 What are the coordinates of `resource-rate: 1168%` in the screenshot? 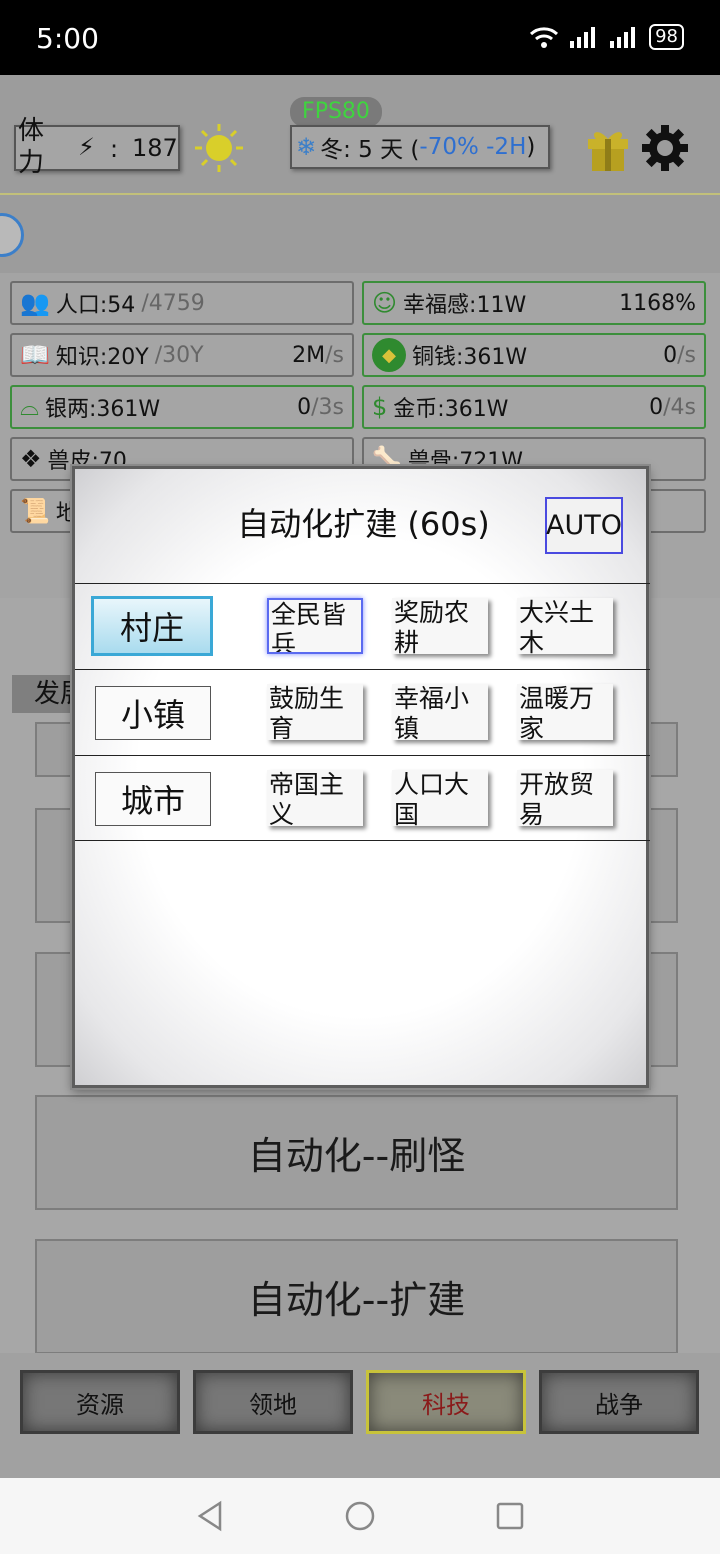 It's located at (657, 303).